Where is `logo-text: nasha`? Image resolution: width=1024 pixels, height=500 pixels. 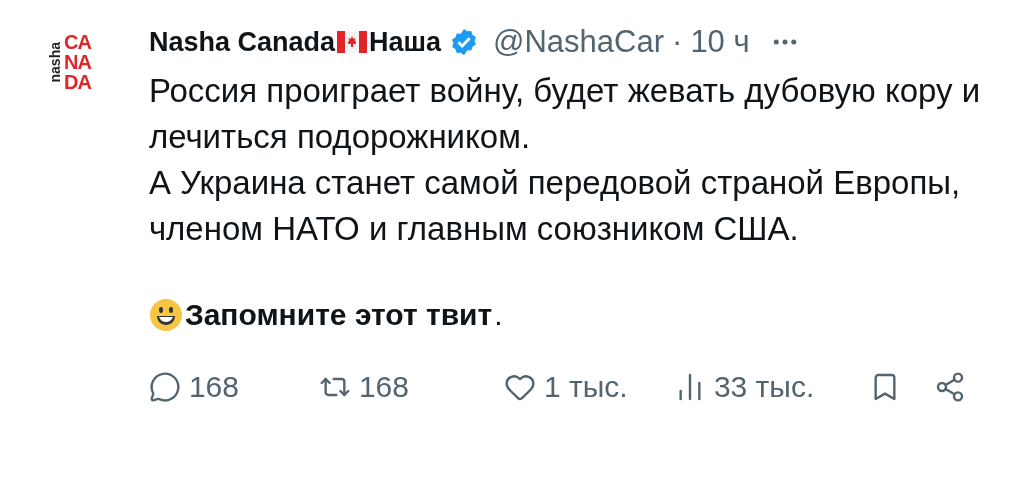 logo-text: nasha is located at coordinates (55, 62).